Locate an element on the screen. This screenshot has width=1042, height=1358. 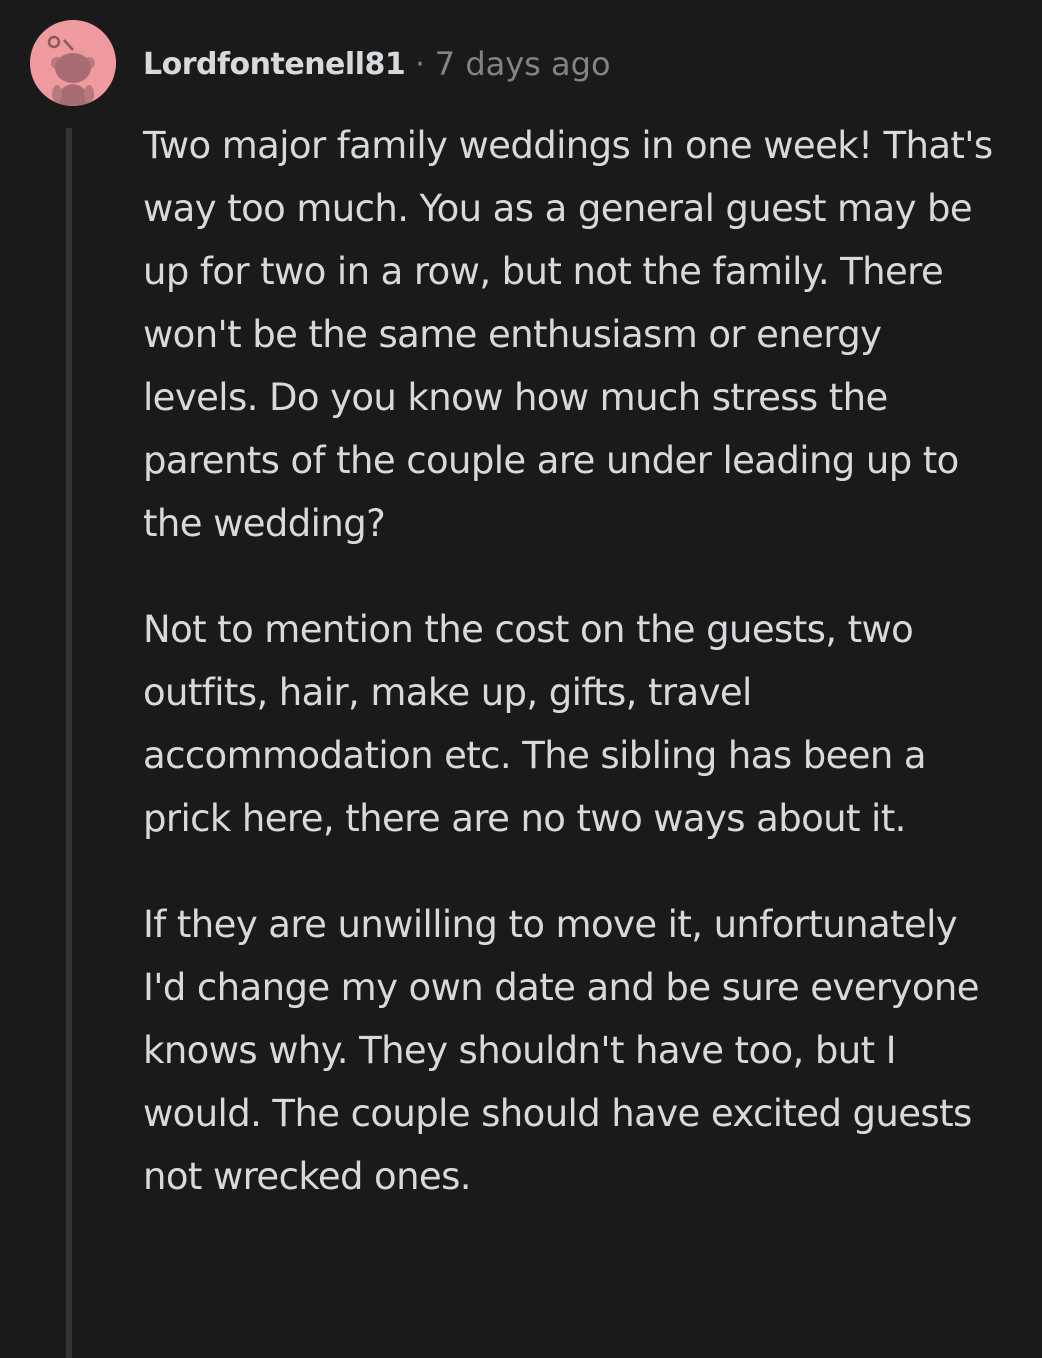
timestamp-link: 7 days ago is located at coordinates (523, 64).